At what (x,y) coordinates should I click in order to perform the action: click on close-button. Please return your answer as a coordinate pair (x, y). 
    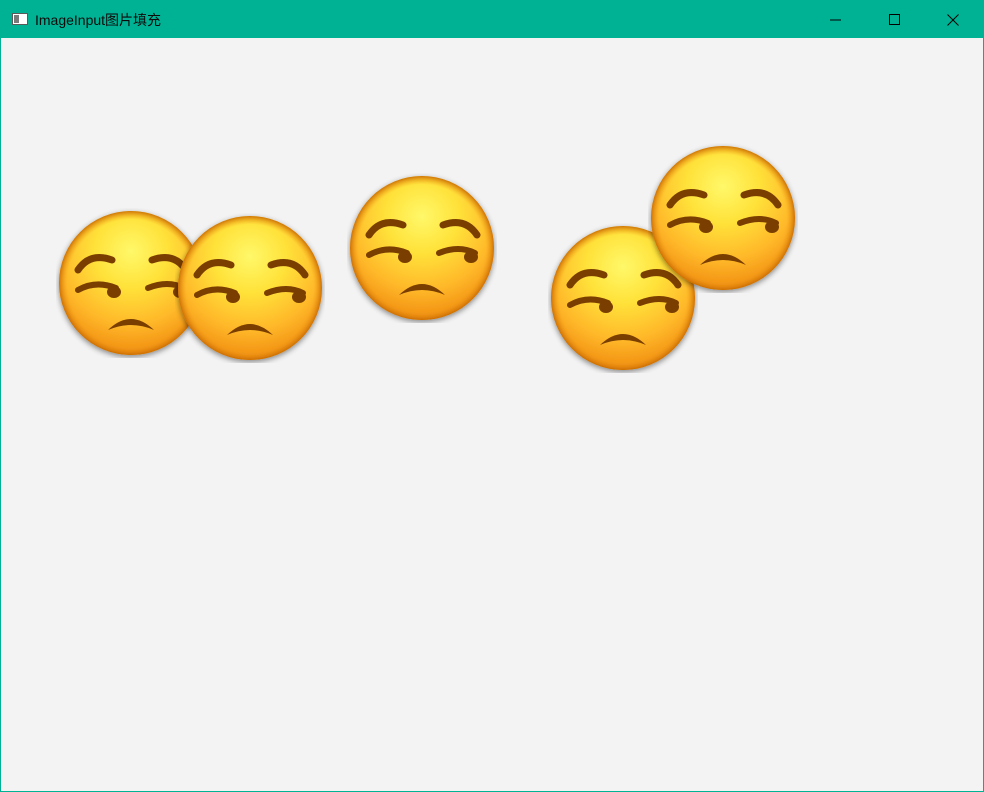
    Looking at the image, I should click on (953, 19).